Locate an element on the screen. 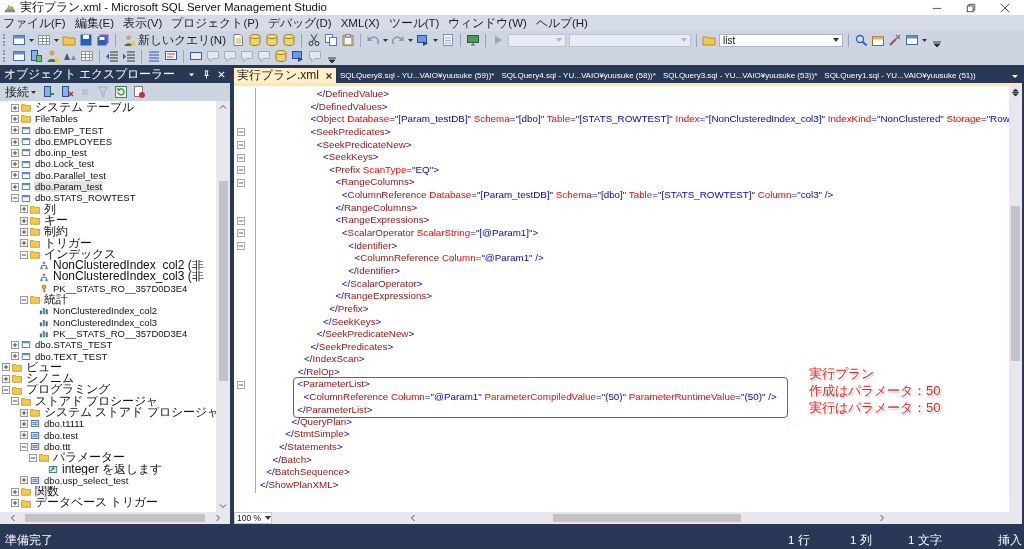  tree-item: dbo.Lock_test is located at coordinates (65, 164).